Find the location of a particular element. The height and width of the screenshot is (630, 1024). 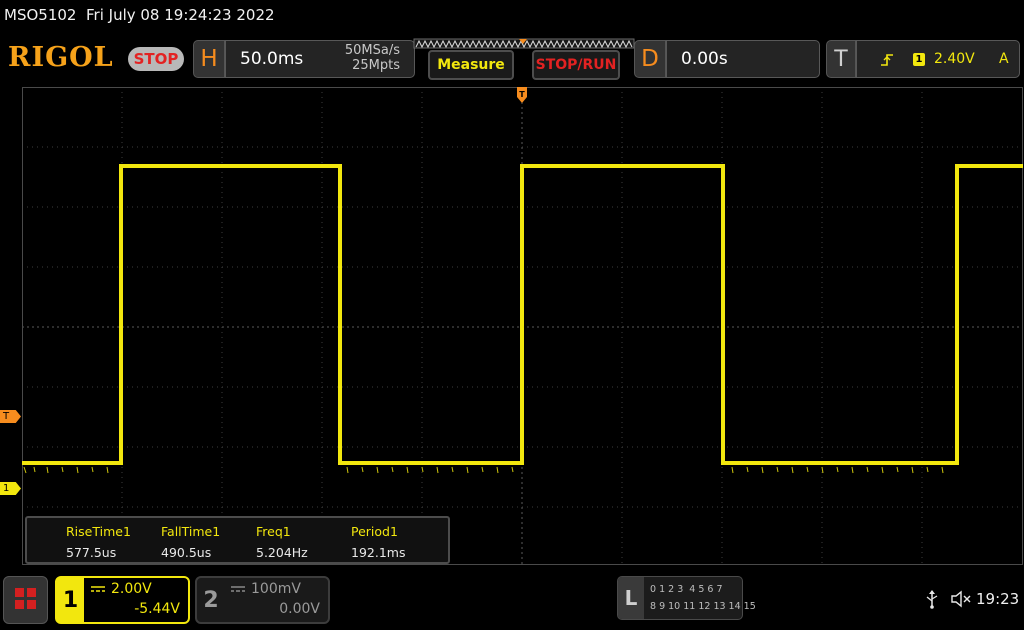

trigger-key: T is located at coordinates (841, 59).